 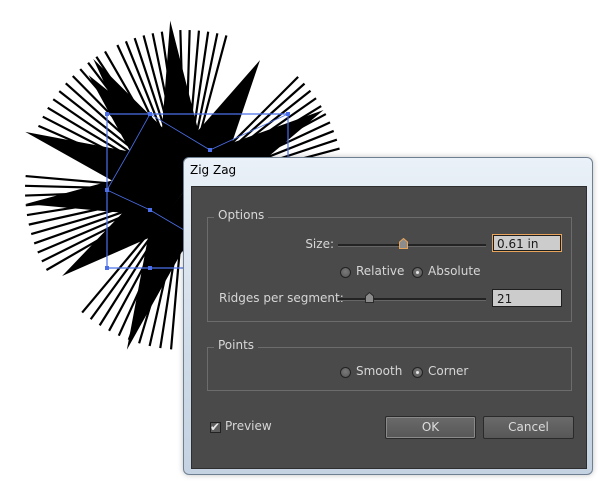 What do you see at coordinates (528, 427) in the screenshot?
I see `cancel-button: Cancel` at bounding box center [528, 427].